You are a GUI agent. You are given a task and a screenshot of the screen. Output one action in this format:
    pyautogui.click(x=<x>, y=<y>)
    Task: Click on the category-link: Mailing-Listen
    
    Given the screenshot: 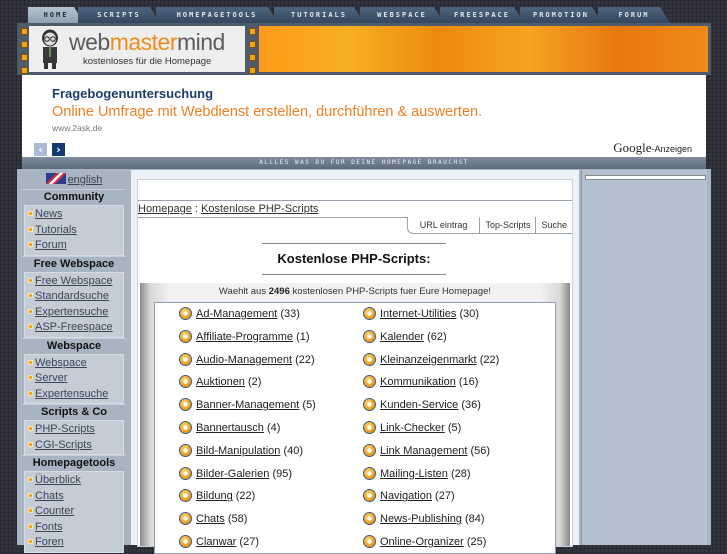 What is the action you would take?
    pyautogui.click(x=414, y=474)
    